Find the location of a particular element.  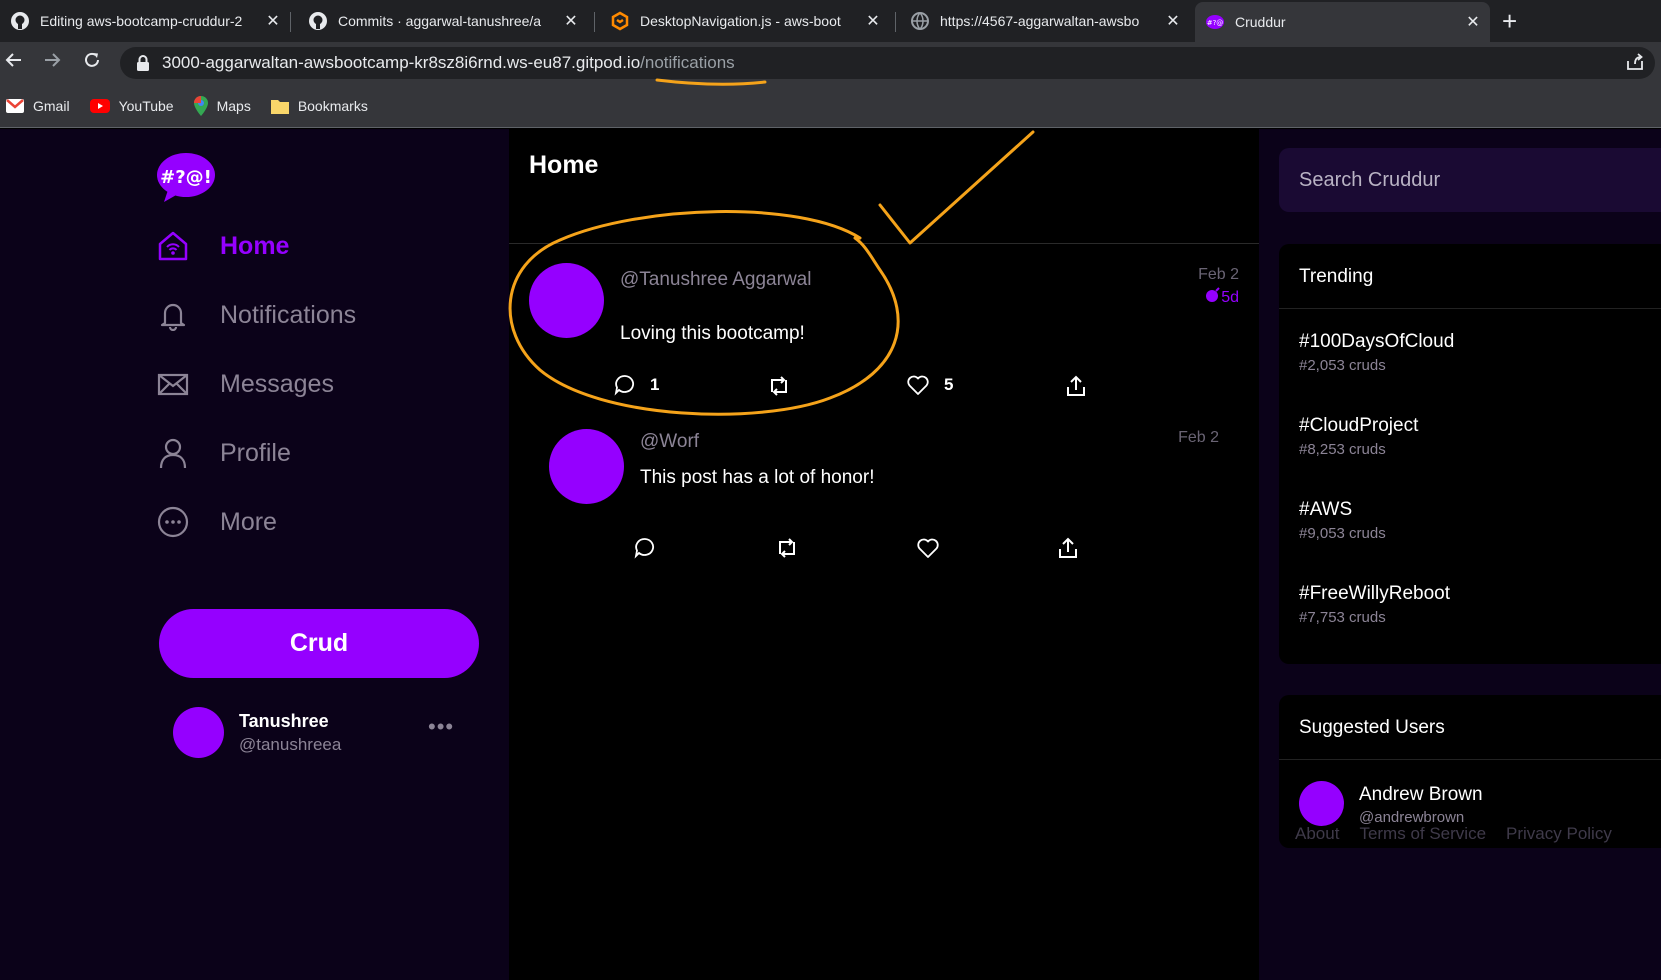

new-tab-icon: + is located at coordinates (1509, 21).